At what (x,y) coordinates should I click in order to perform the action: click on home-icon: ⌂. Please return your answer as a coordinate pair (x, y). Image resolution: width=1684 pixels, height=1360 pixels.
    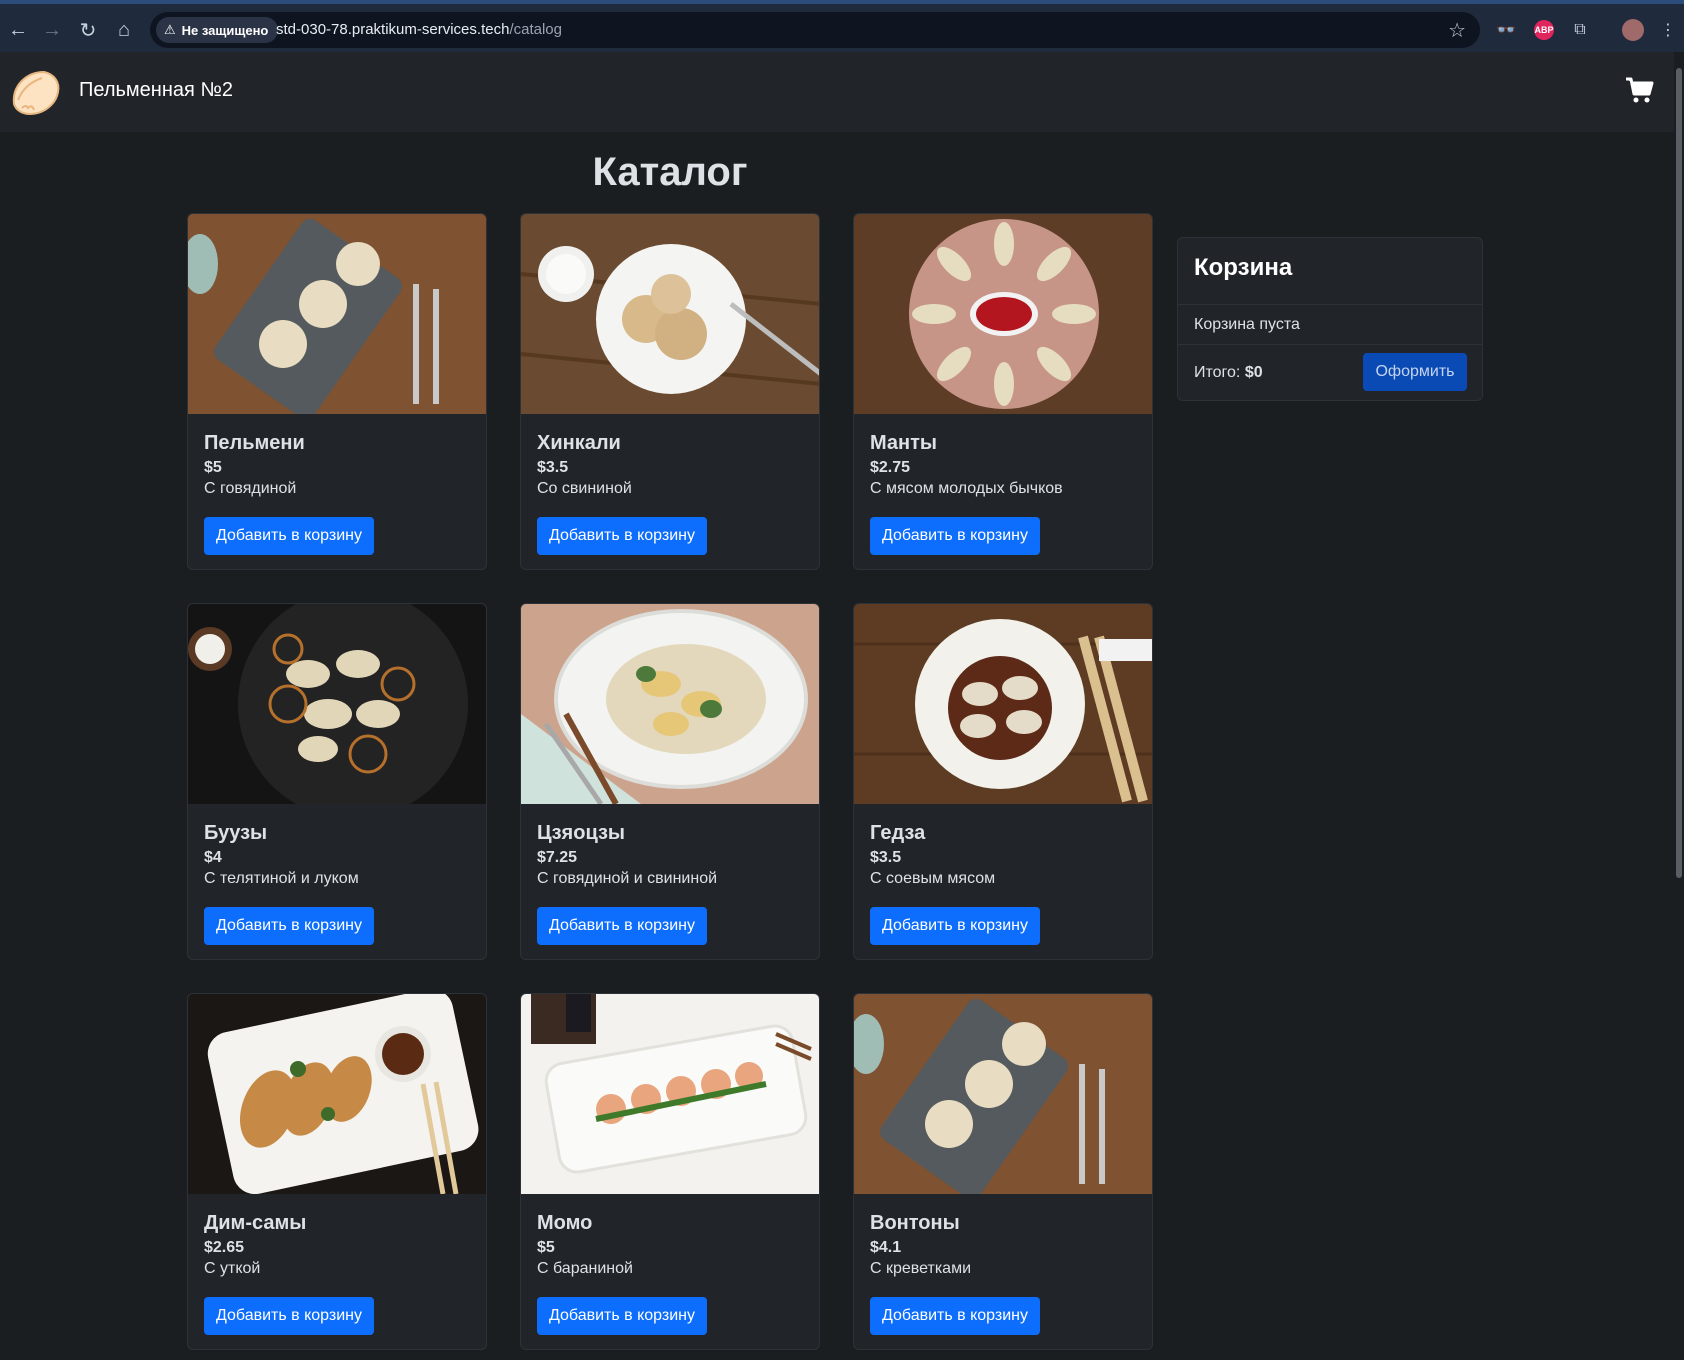
    Looking at the image, I should click on (124, 30).